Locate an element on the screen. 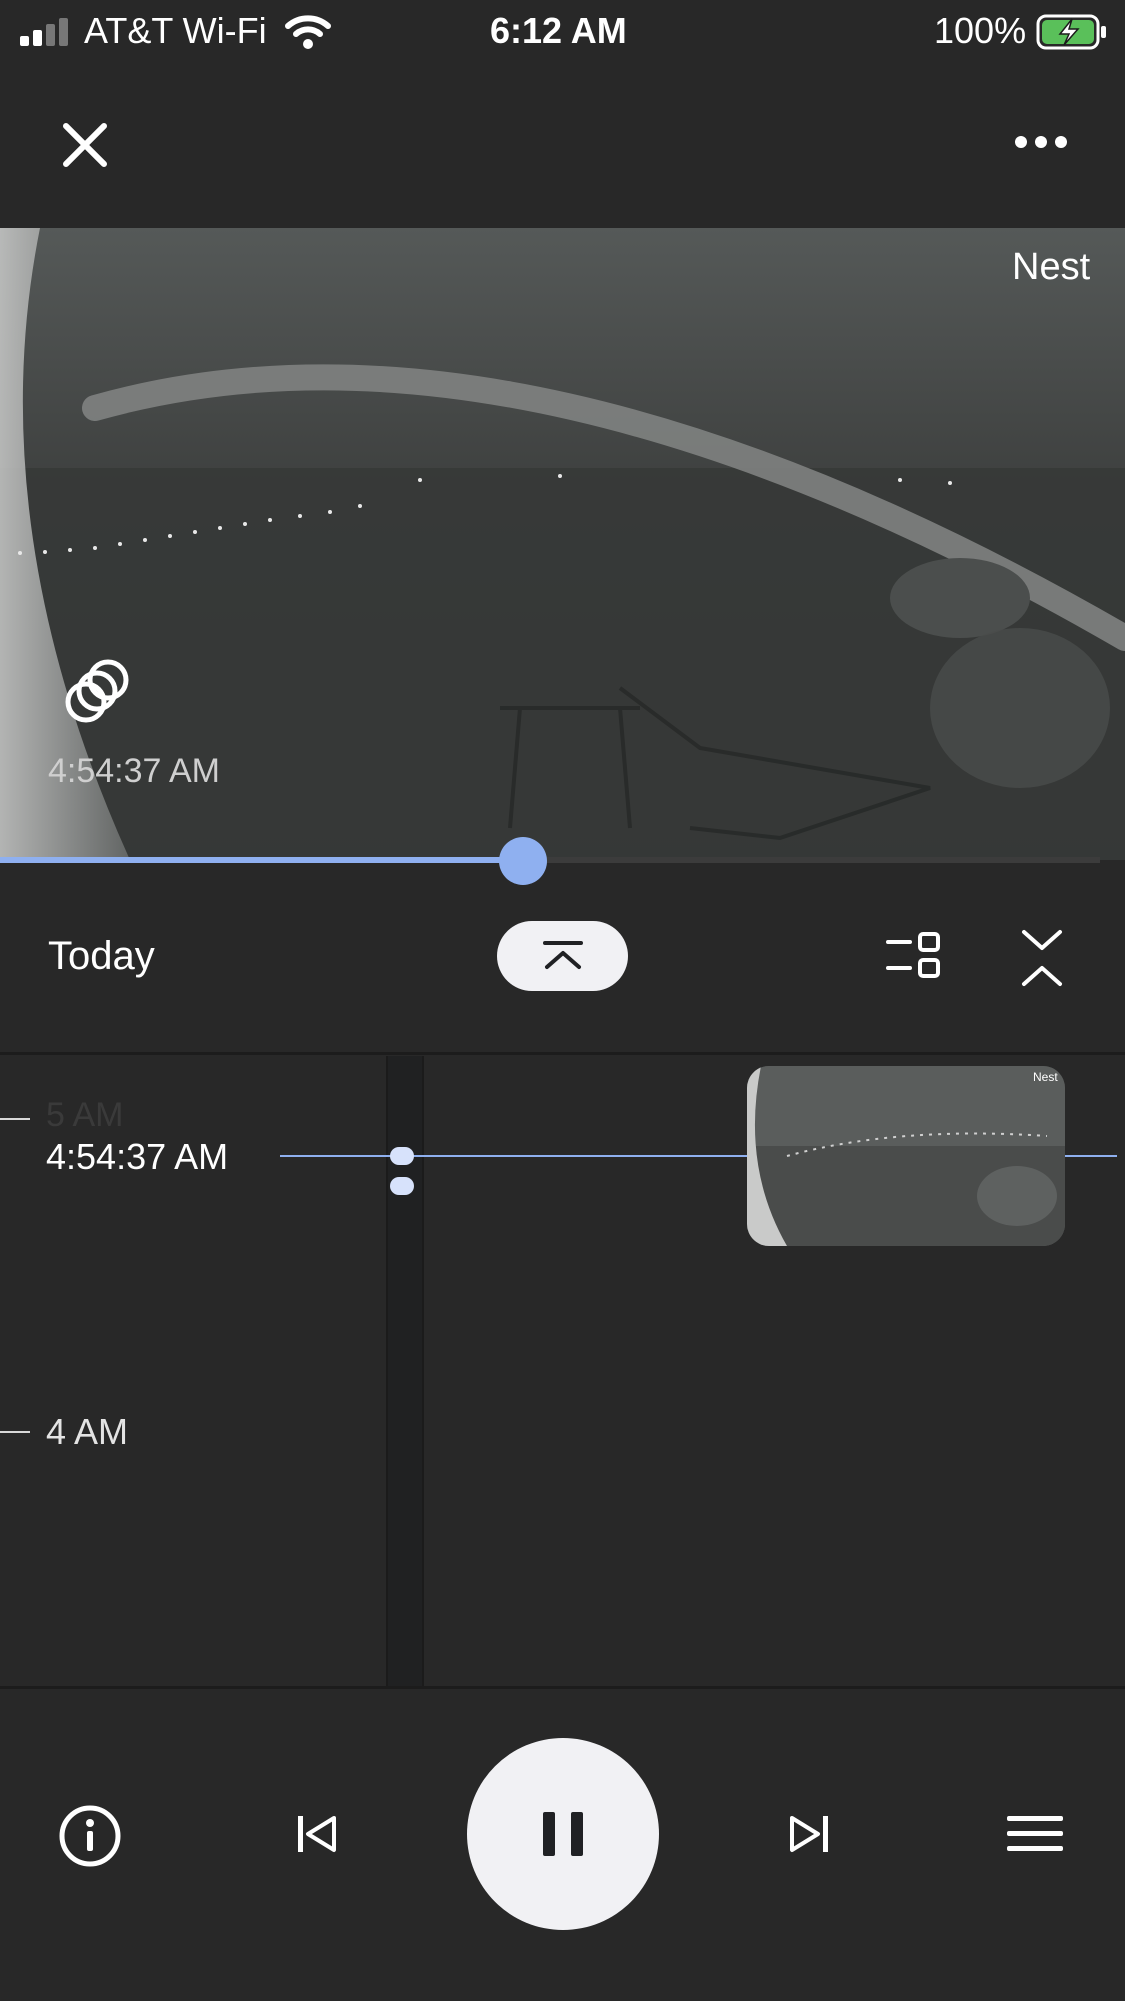  thumbnail-scene is located at coordinates (906, 1156).